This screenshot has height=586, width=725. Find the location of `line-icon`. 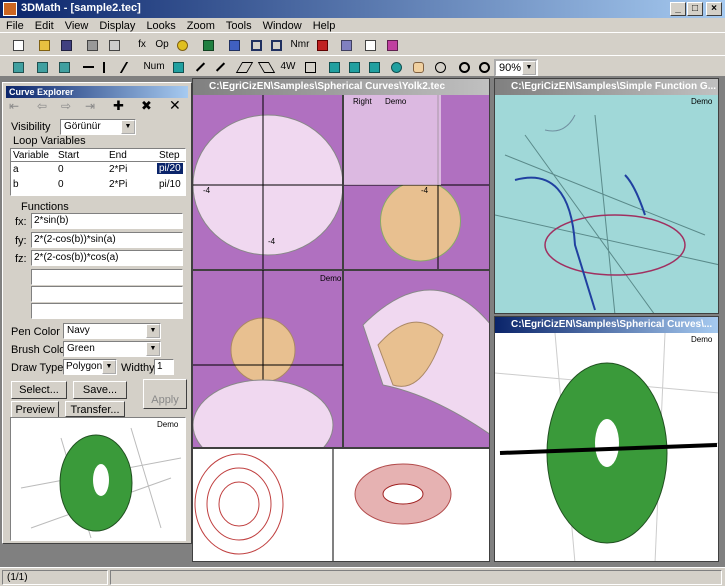

line-icon is located at coordinates (200, 67).